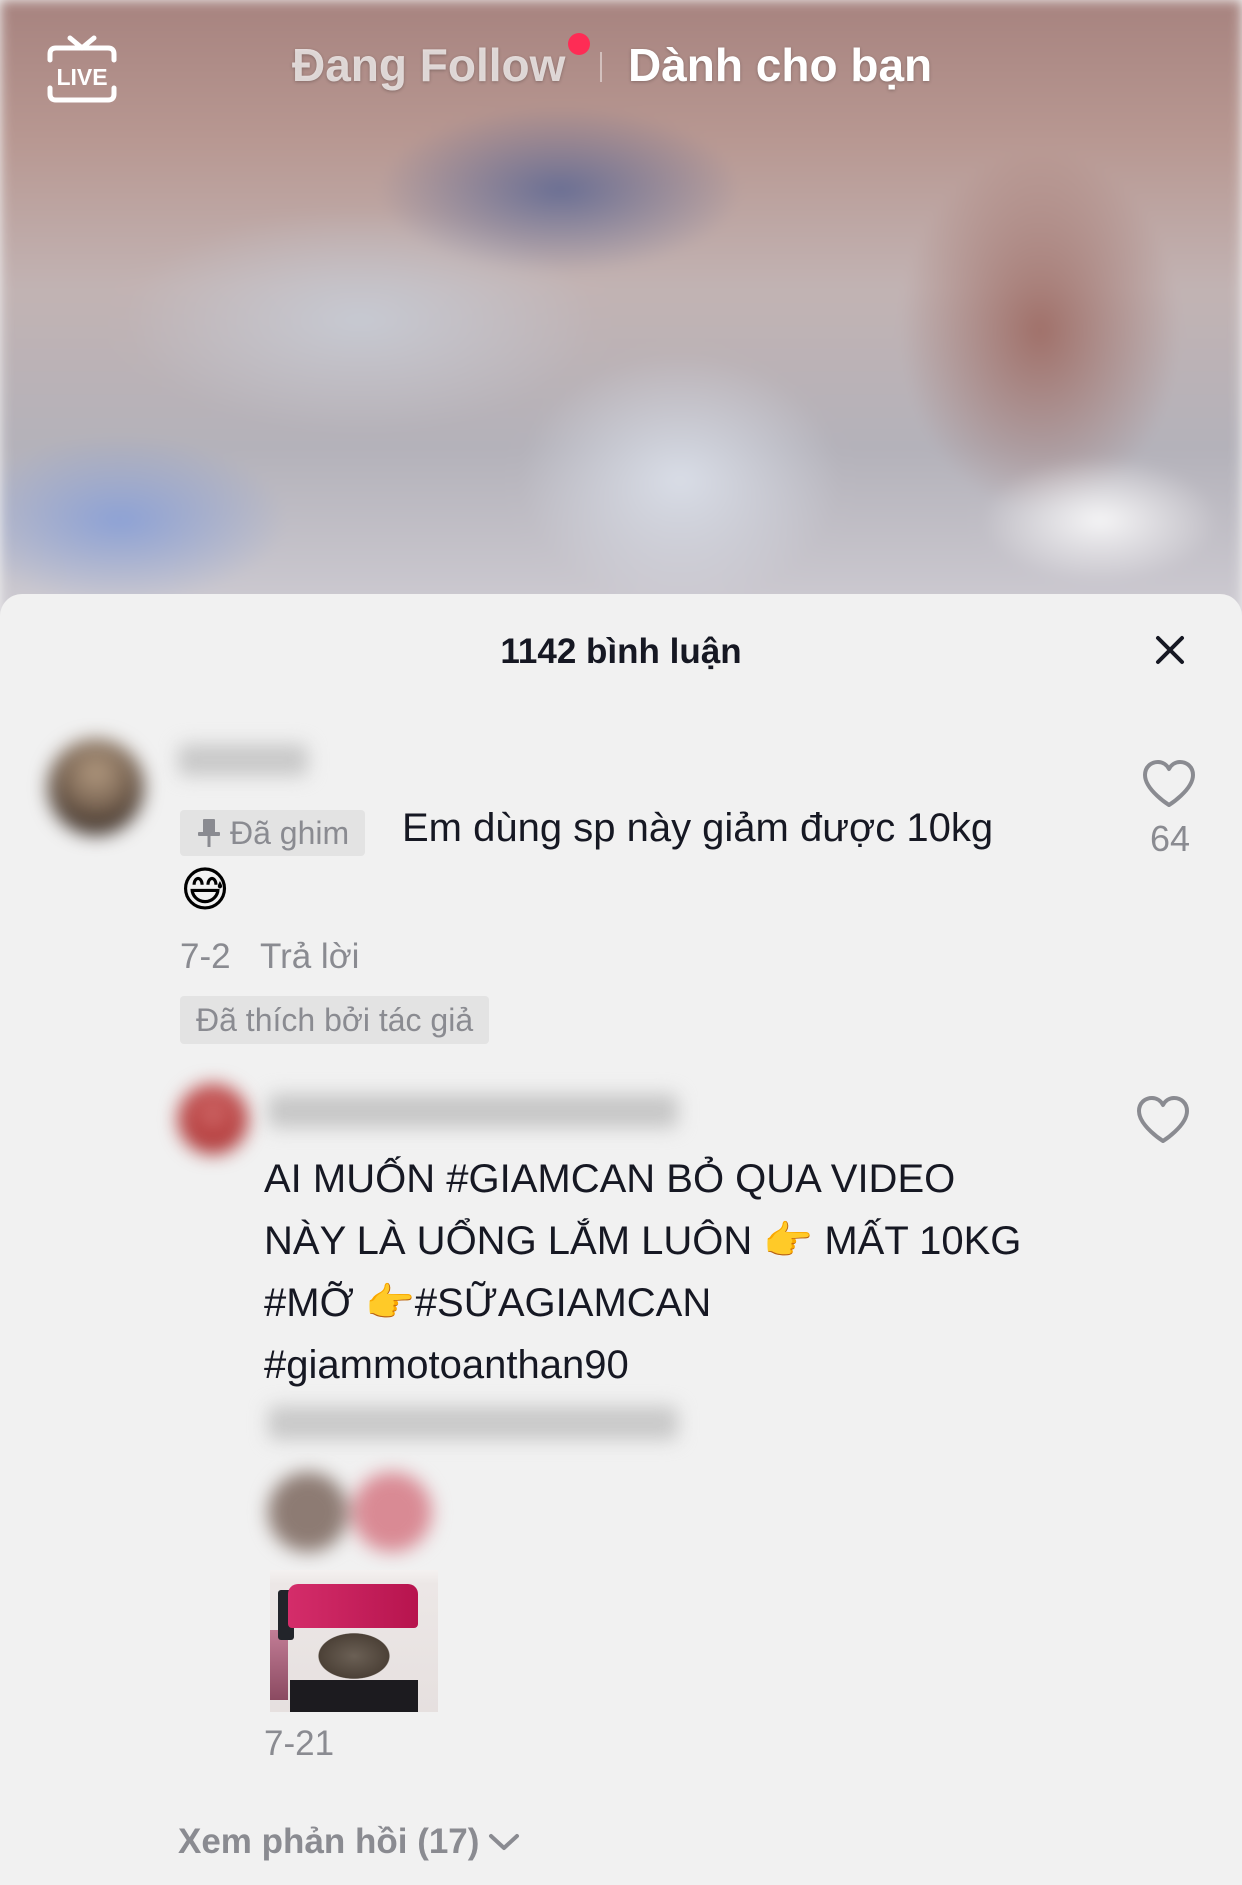 This screenshot has height=1885, width=1242. What do you see at coordinates (621, 70) in the screenshot?
I see `top-navigation: LIVE Đang Follow Dành cho bạn` at bounding box center [621, 70].